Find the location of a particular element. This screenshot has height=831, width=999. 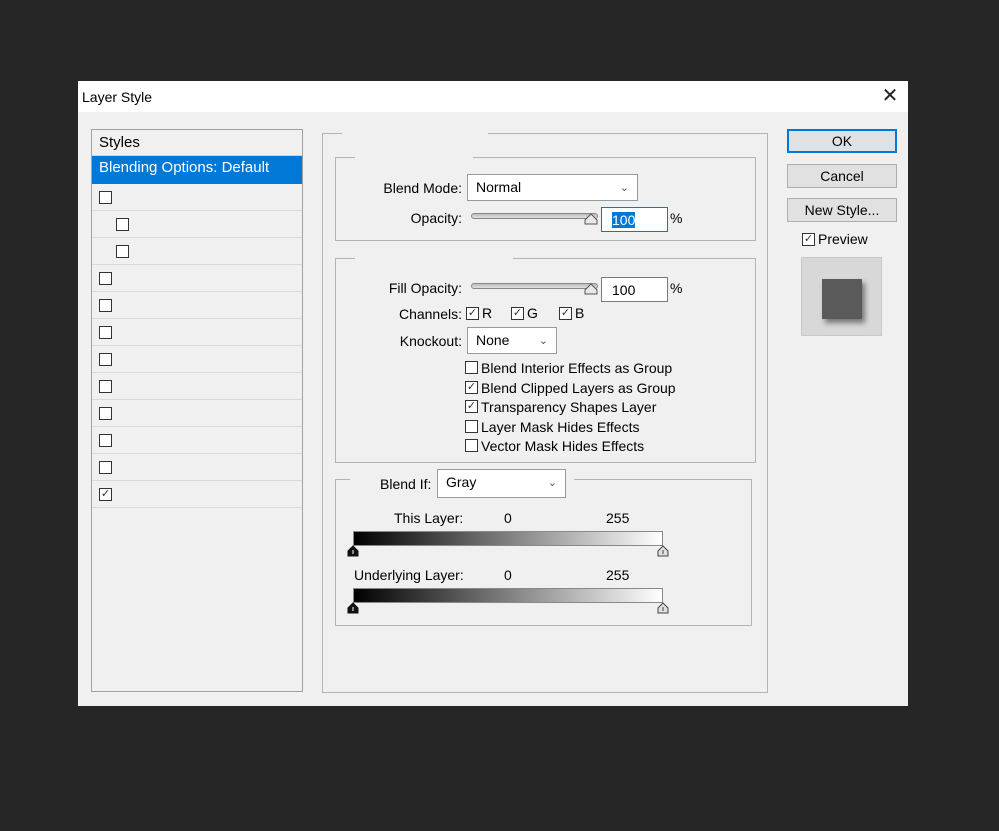

channel-r-label: R is located at coordinates (487, 313).